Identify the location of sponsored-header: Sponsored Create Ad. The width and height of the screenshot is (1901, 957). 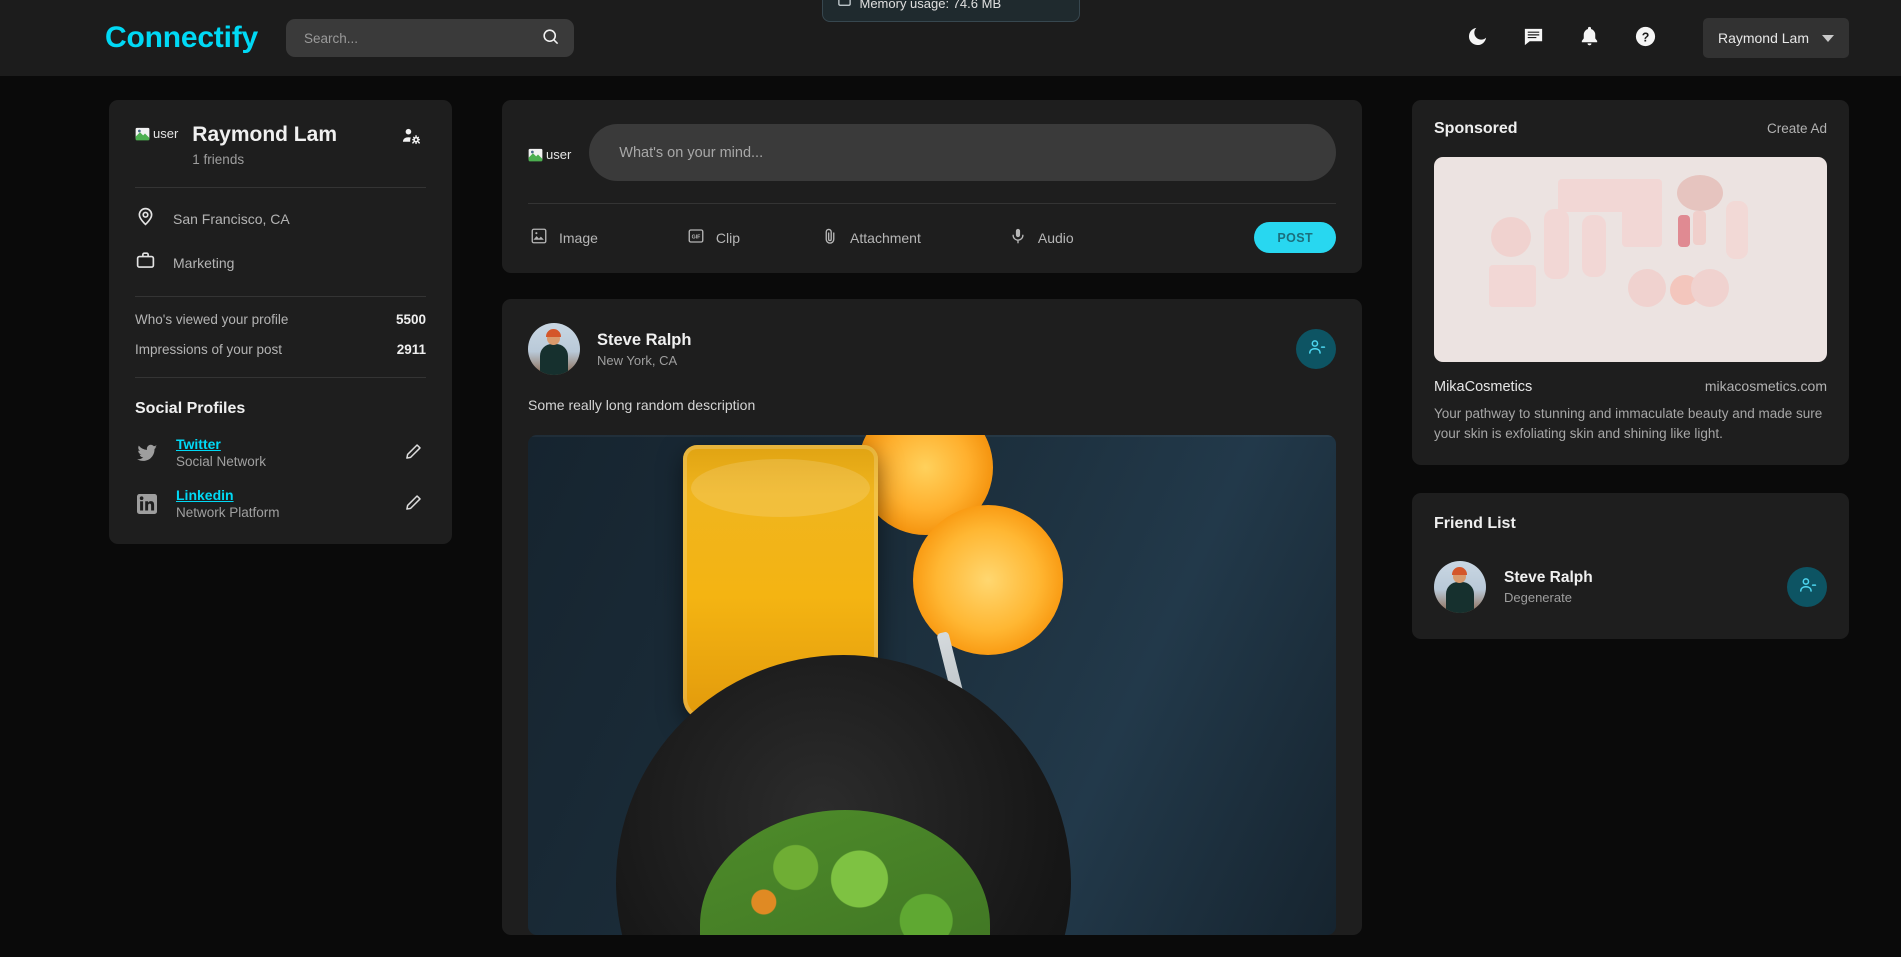
(1630, 129).